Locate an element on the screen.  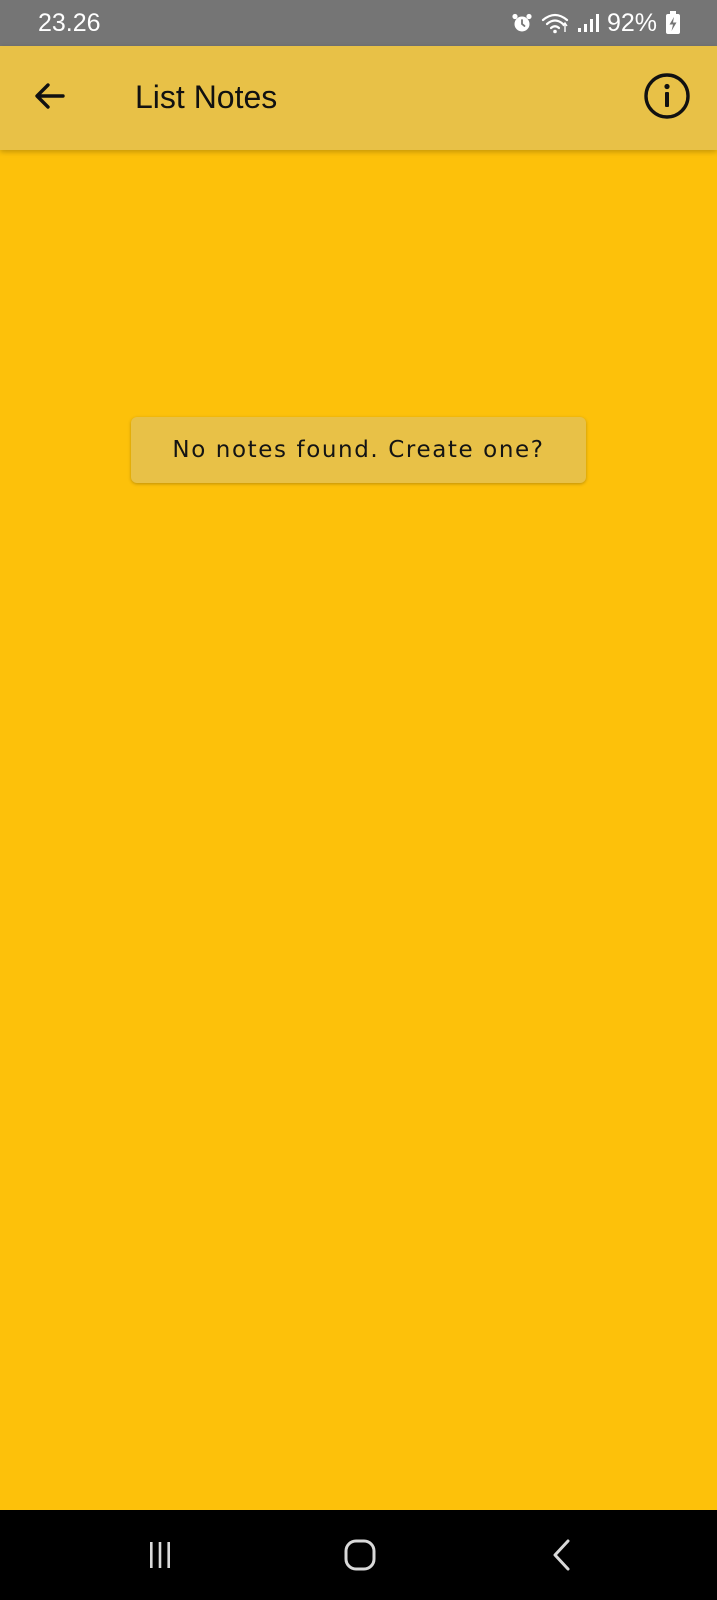
back-icon is located at coordinates (562, 1555).